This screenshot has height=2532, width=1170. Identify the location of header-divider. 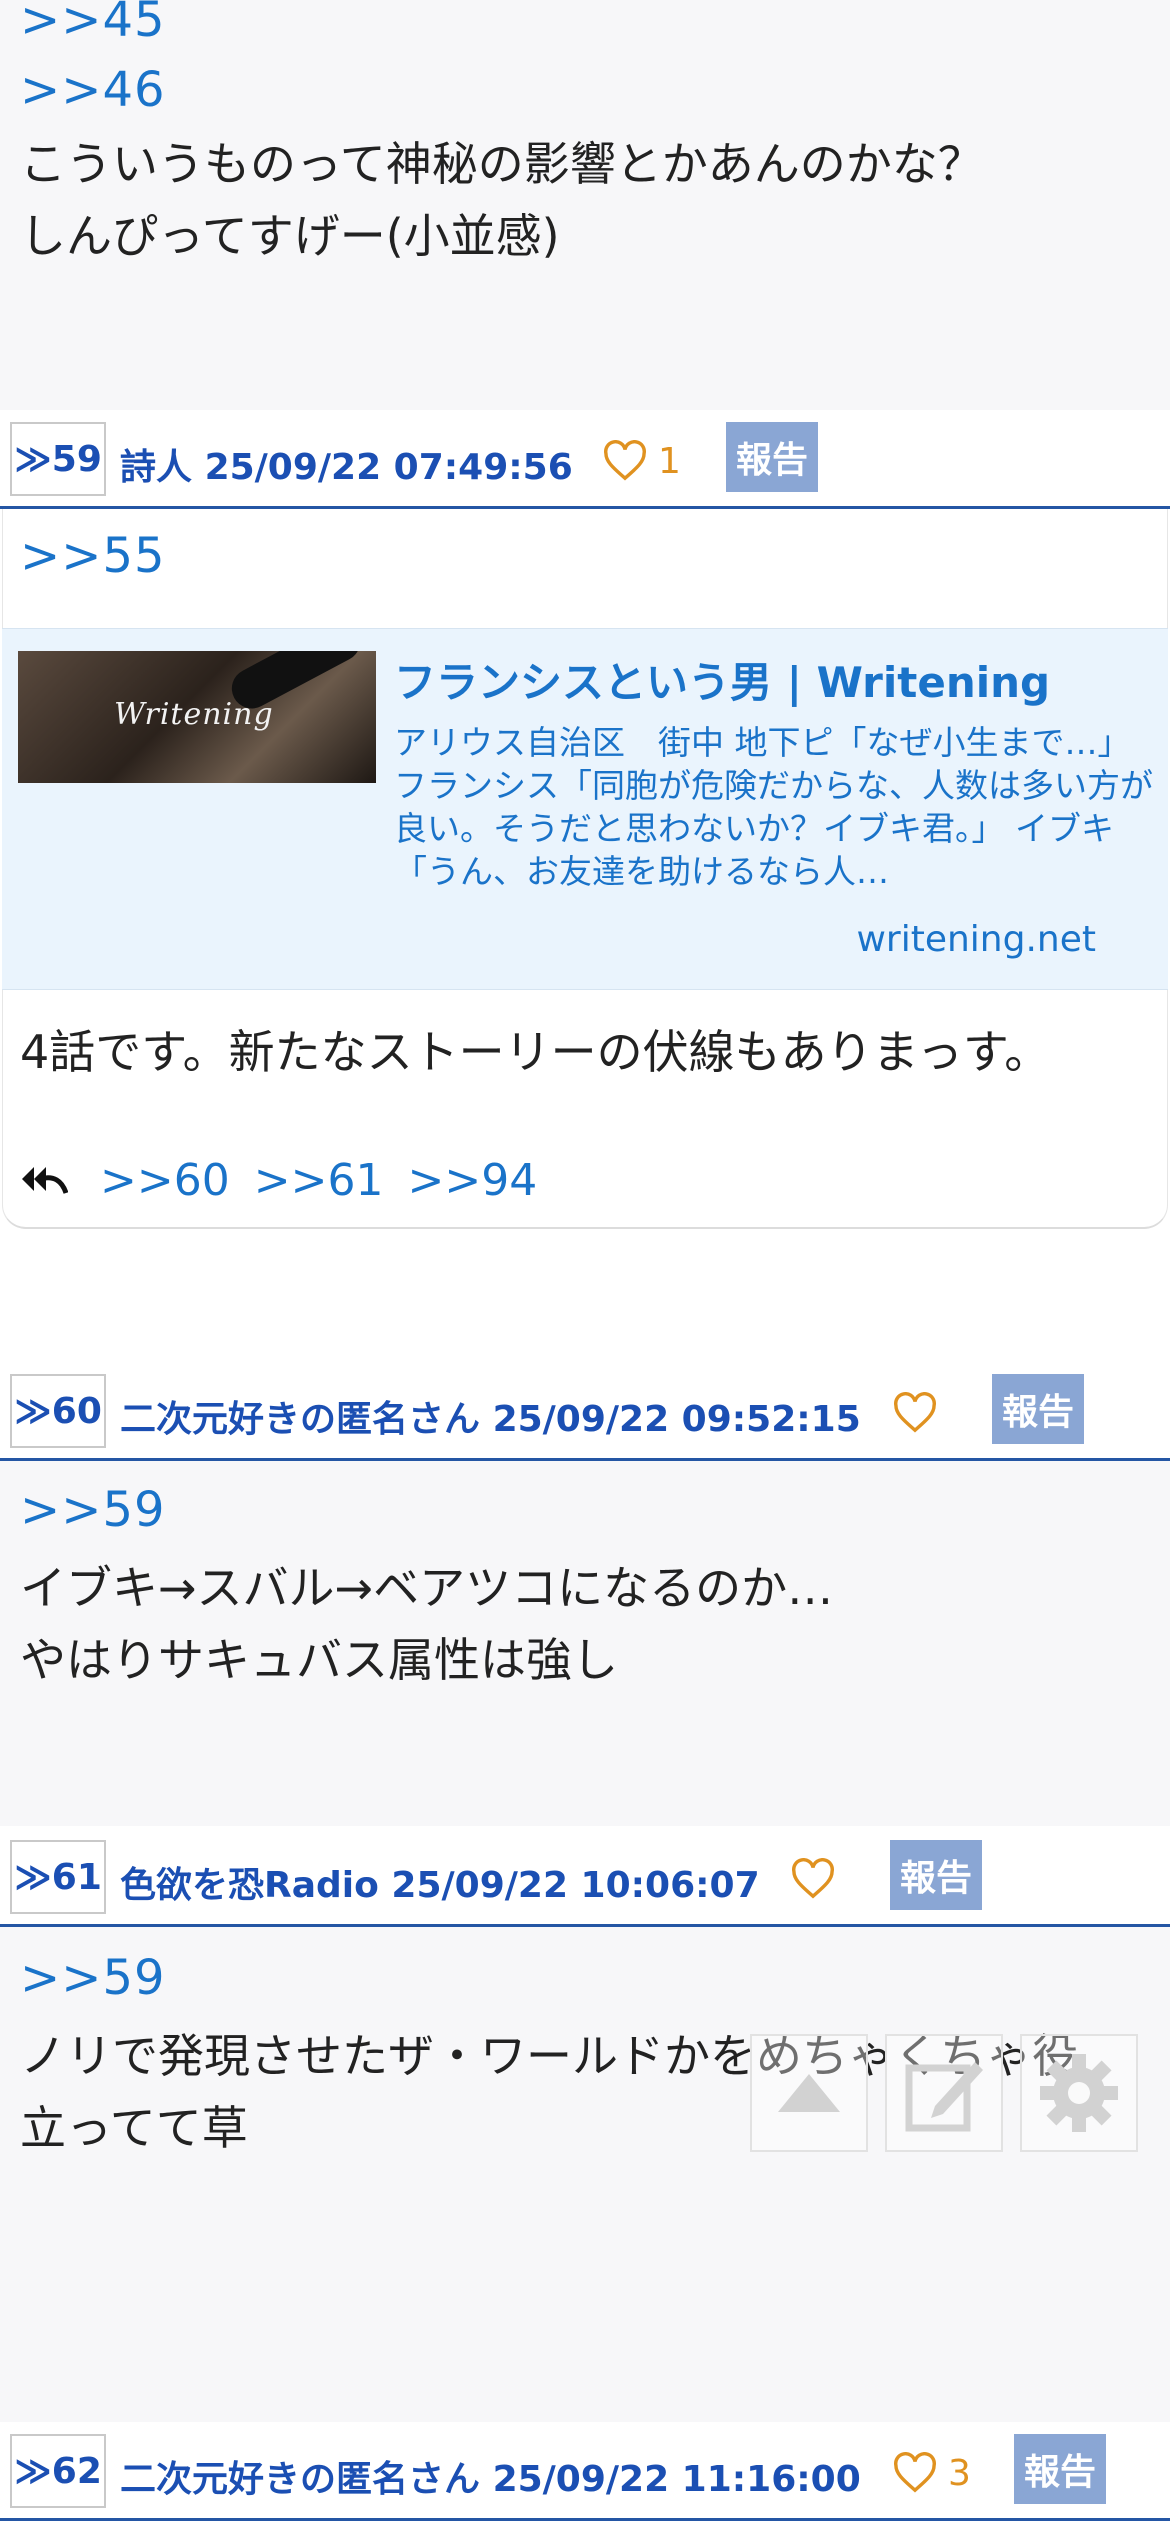
(585, 2519).